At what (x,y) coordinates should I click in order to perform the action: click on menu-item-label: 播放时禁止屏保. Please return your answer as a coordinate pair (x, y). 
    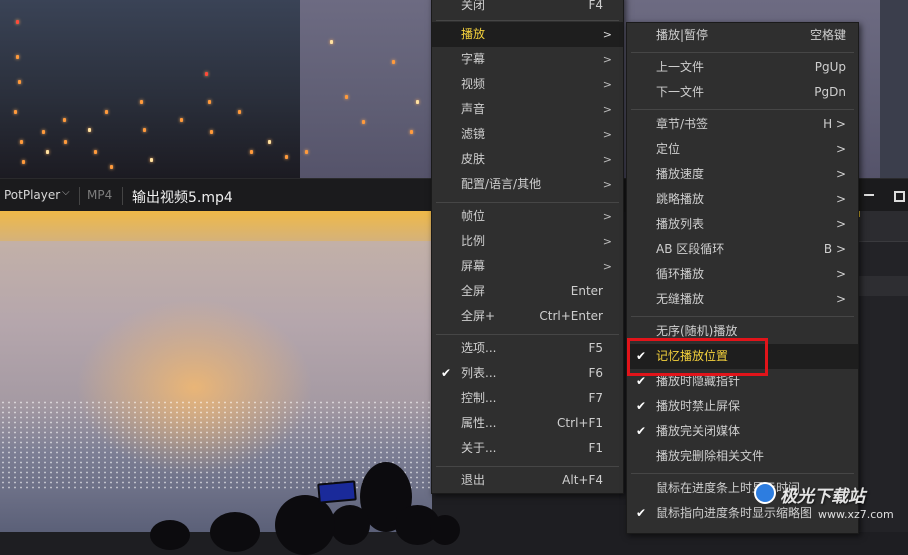
    Looking at the image, I should click on (698, 406).